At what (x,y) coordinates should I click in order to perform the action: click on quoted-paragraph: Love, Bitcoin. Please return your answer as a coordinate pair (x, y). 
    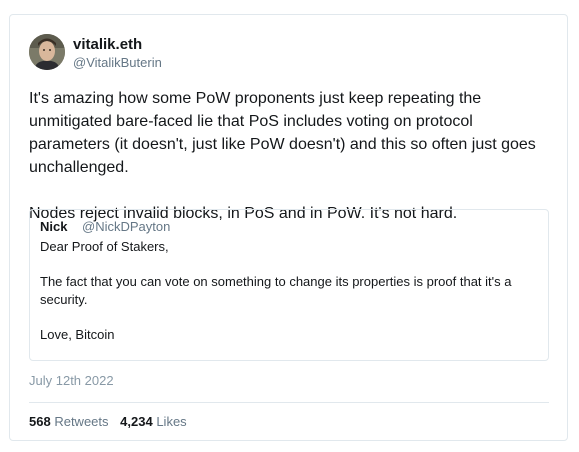
    Looking at the image, I should click on (77, 334).